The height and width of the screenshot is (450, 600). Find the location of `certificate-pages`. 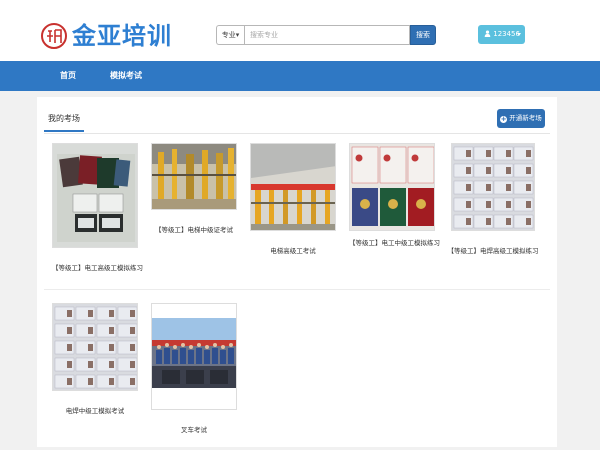

certificate-pages is located at coordinates (392, 187).